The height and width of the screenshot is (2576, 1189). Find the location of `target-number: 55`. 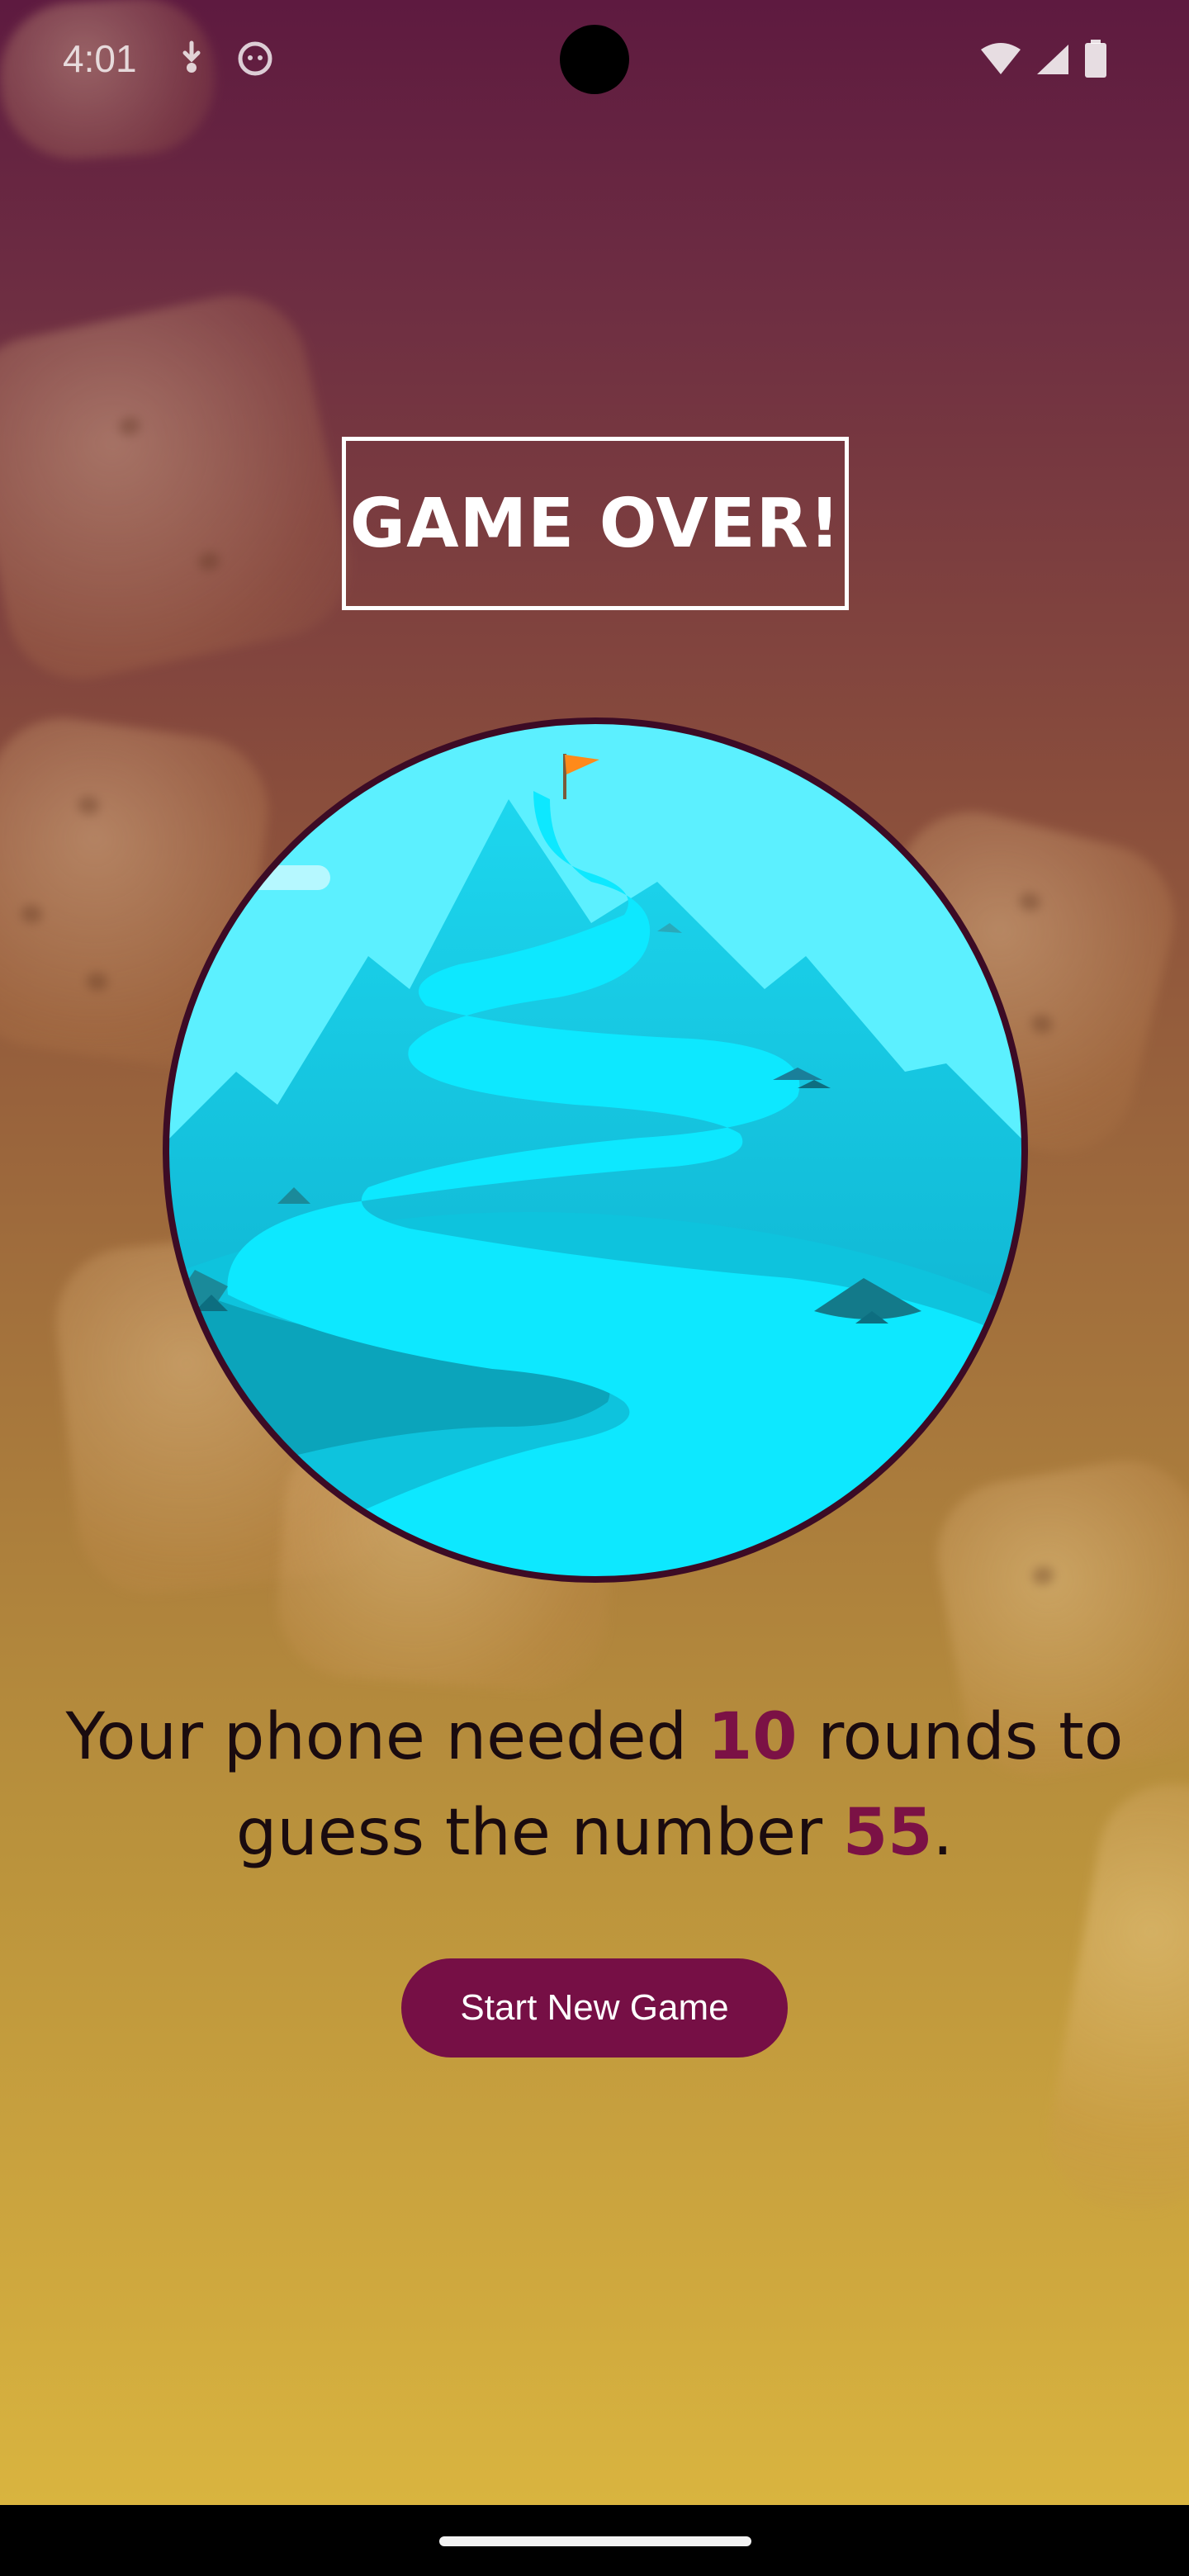

target-number: 55 is located at coordinates (887, 1833).